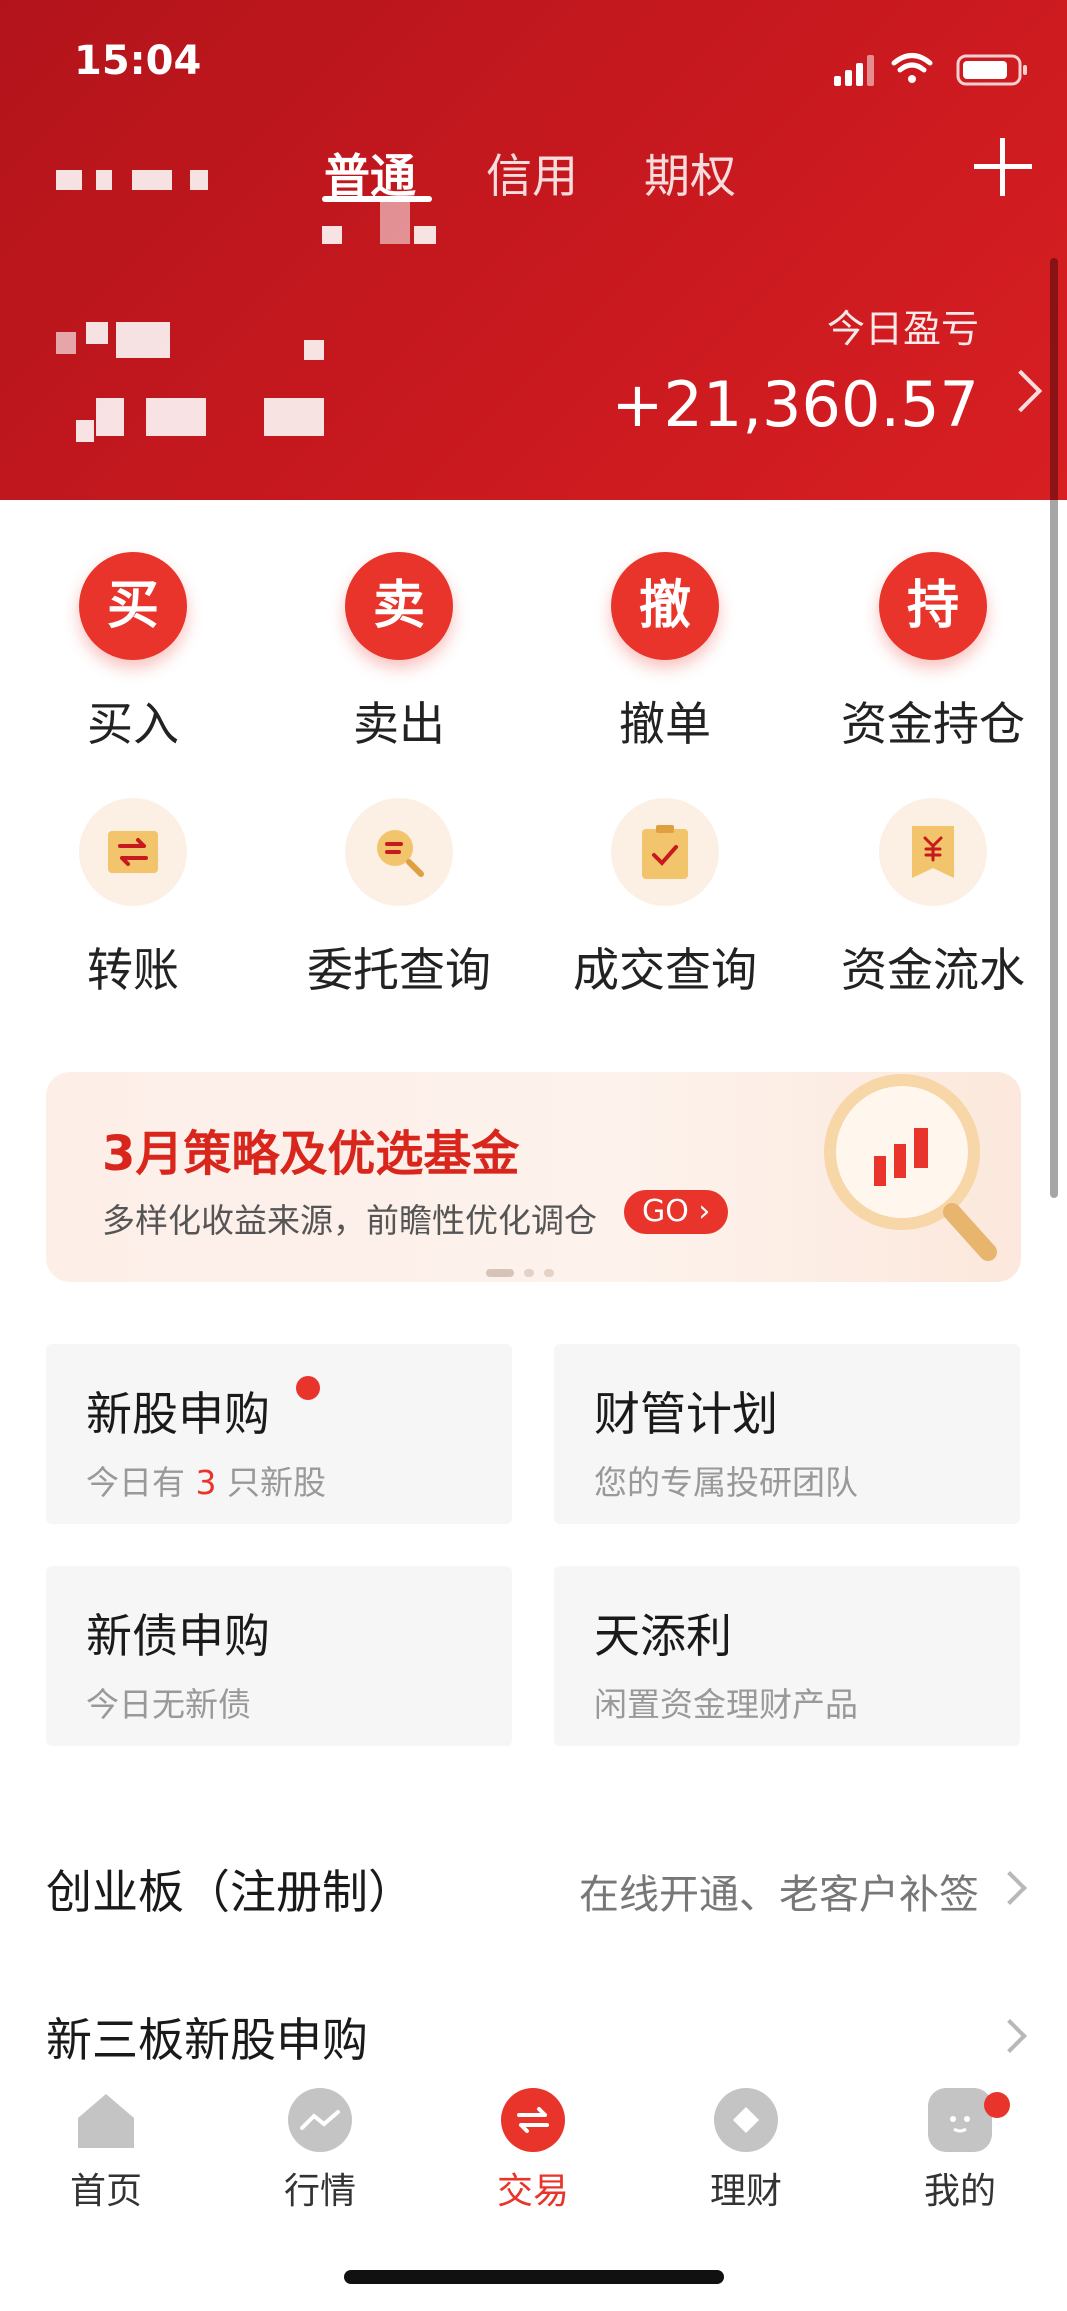 This screenshot has width=1067, height=2311. What do you see at coordinates (933, 970) in the screenshot?
I see `fund-flow-label: 资金流水` at bounding box center [933, 970].